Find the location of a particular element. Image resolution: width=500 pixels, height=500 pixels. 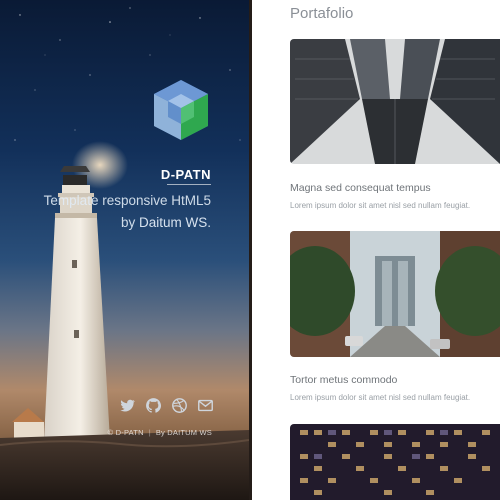

tagline-line2: by Daitum WS. is located at coordinates (111, 223).